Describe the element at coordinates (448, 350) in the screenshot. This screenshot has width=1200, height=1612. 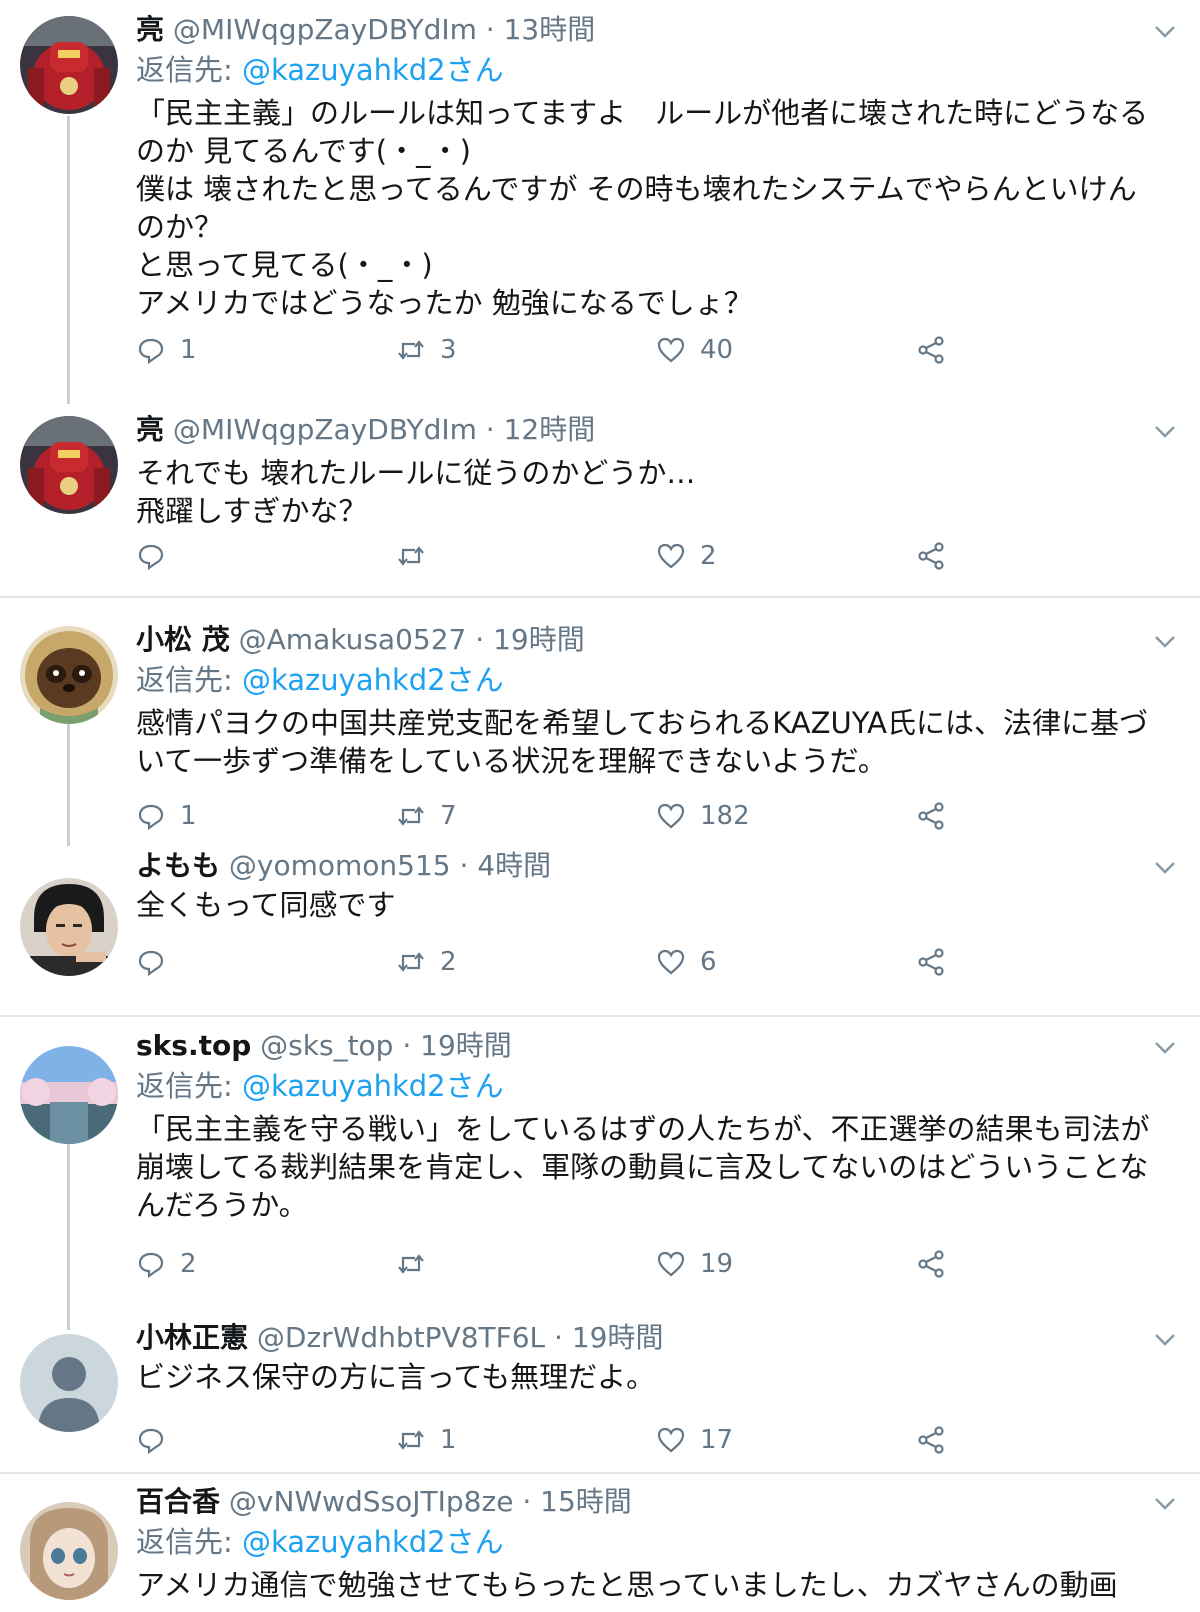
I see `retweet-count: 3` at that location.